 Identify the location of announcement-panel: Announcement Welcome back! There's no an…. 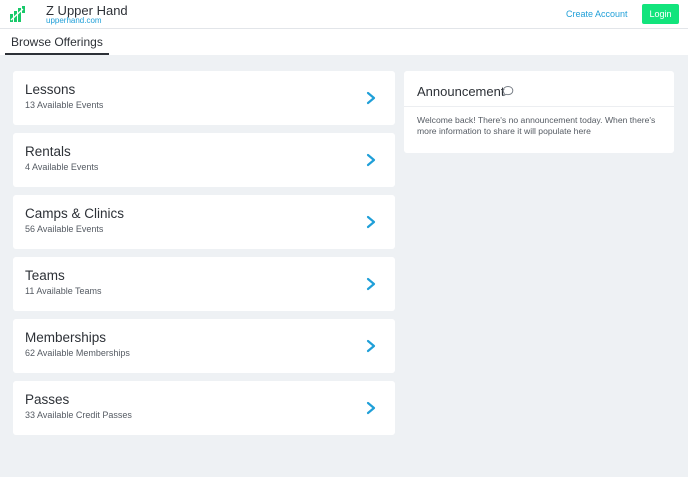
(539, 112).